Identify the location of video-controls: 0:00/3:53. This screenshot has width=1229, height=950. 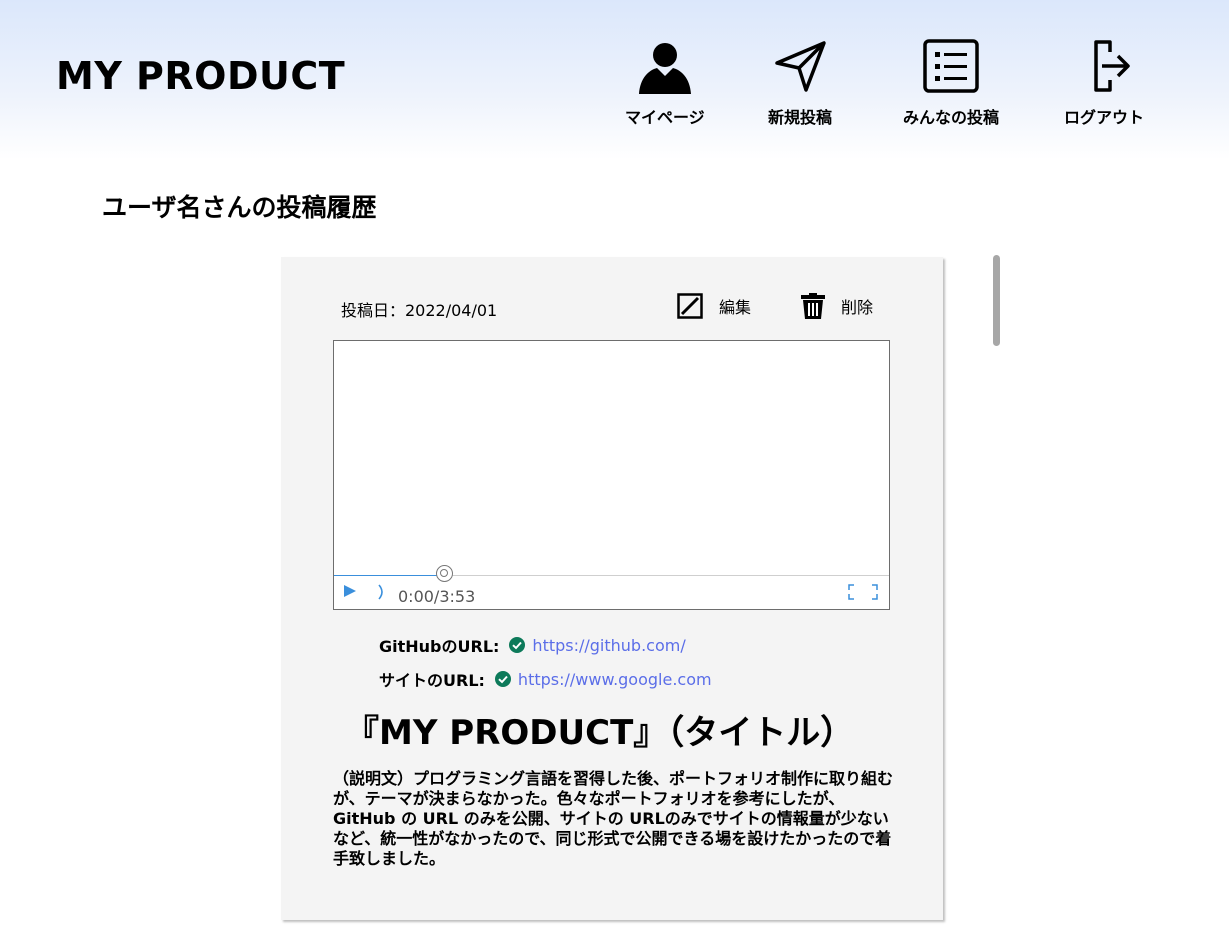
(611, 587).